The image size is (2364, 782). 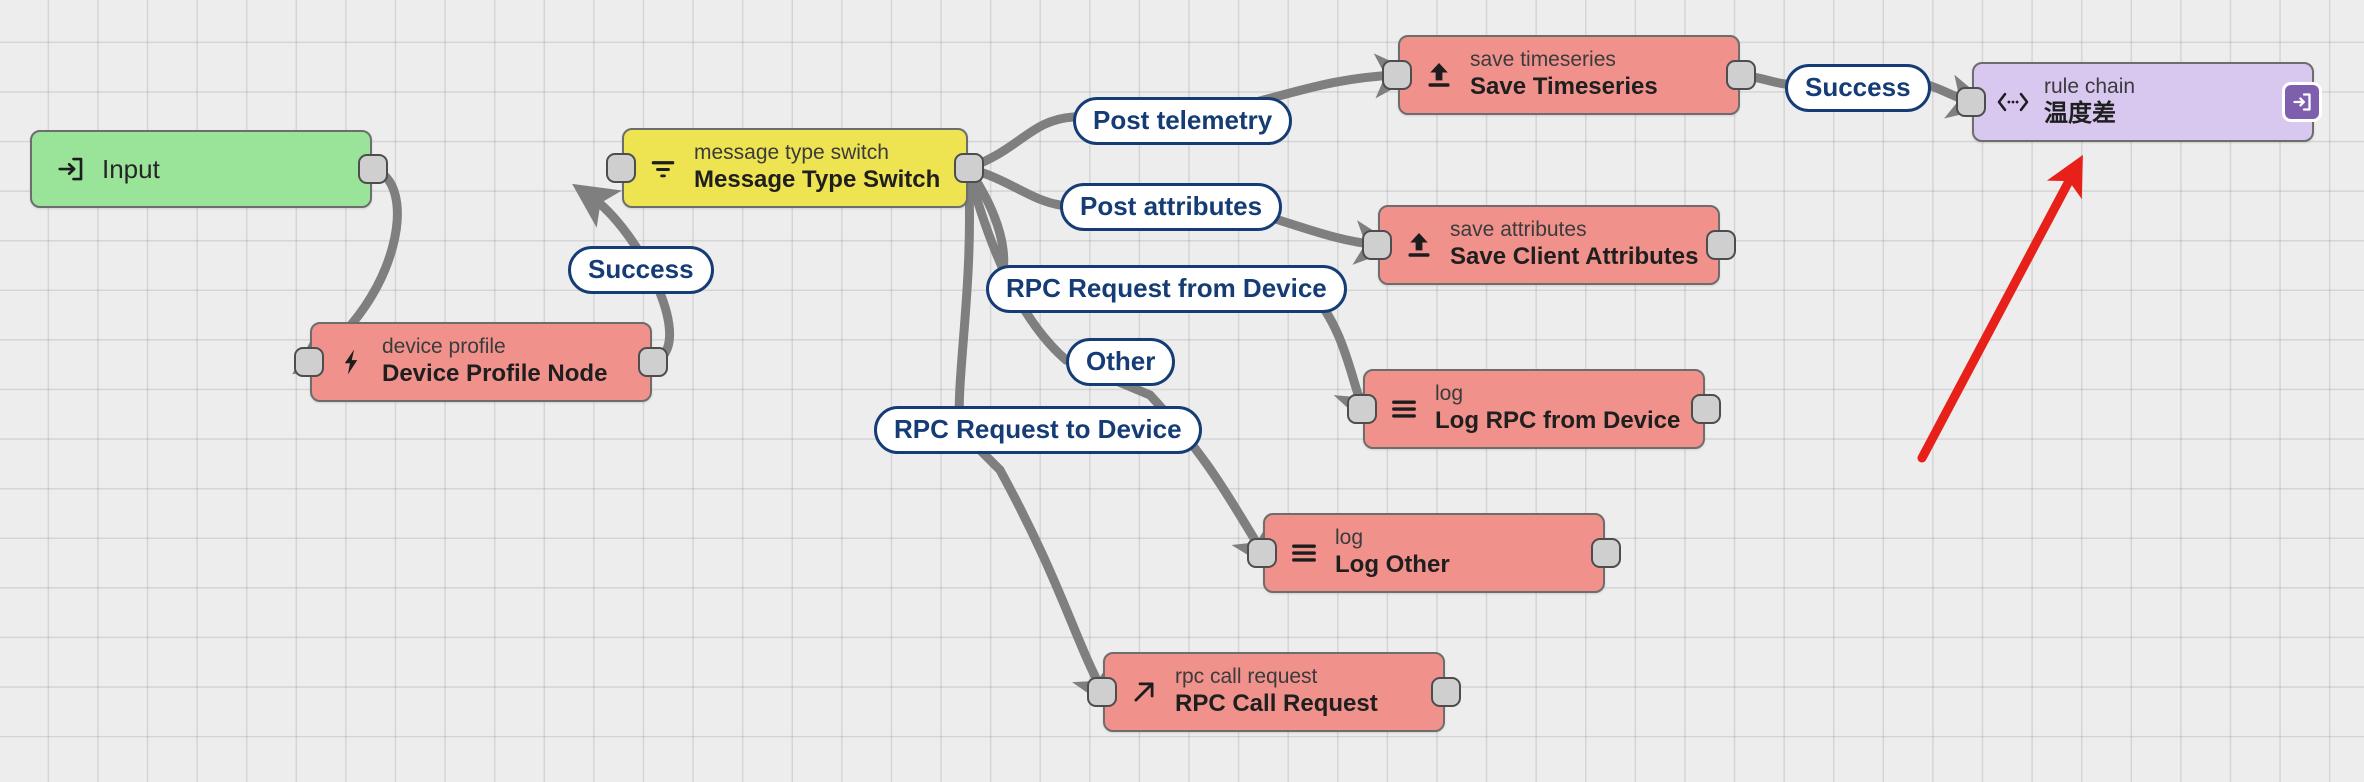 I want to click on node-log-rpc-from-device: log Log RPC from Device, so click(x=1534, y=409).